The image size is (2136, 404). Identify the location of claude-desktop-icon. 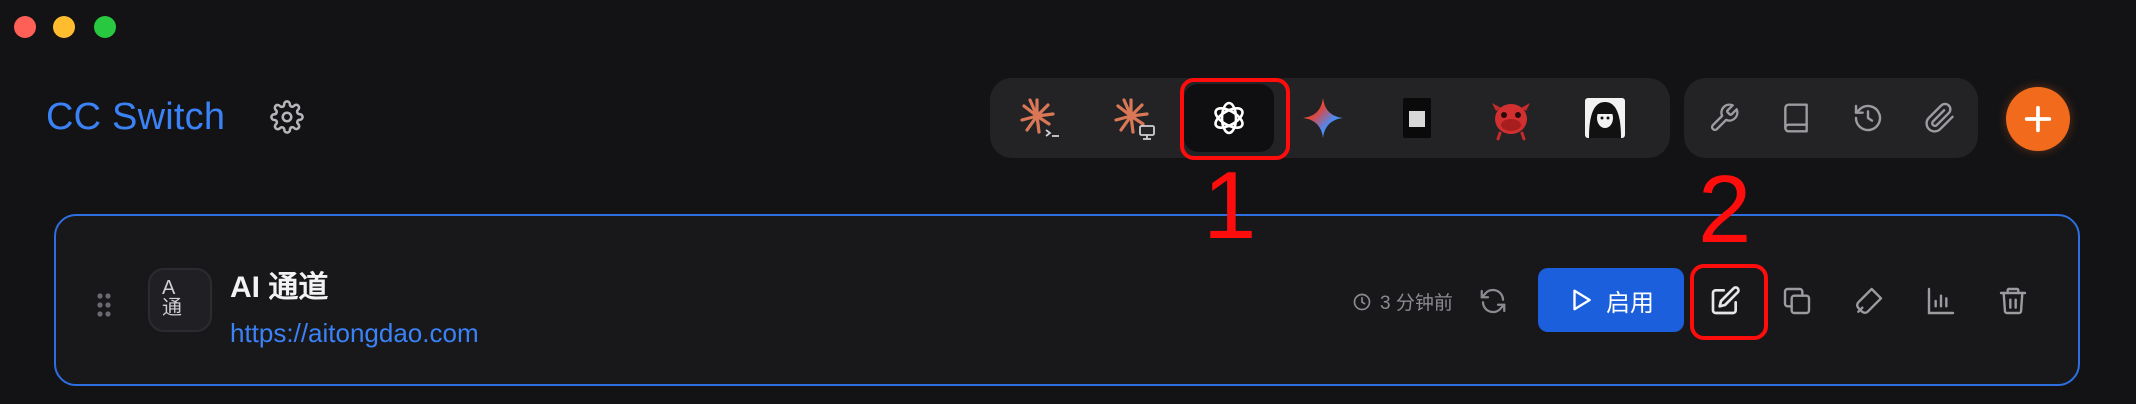
(1135, 118).